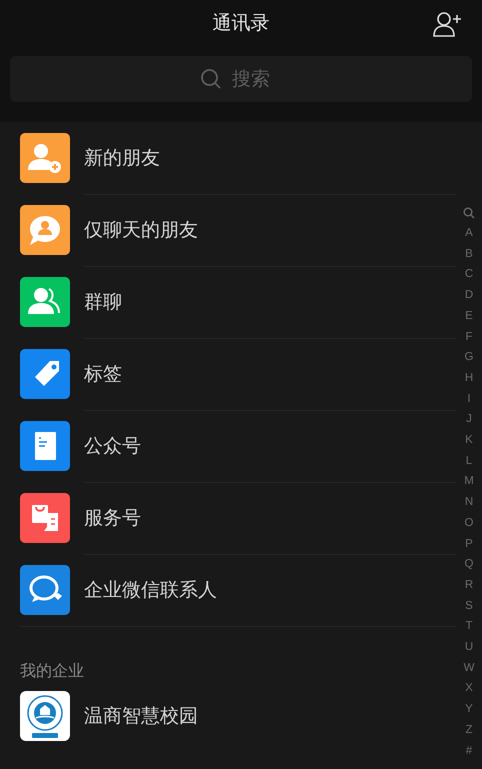 The image size is (482, 769). Describe the element at coordinates (45, 716) in the screenshot. I see `school-logo-icon` at that location.